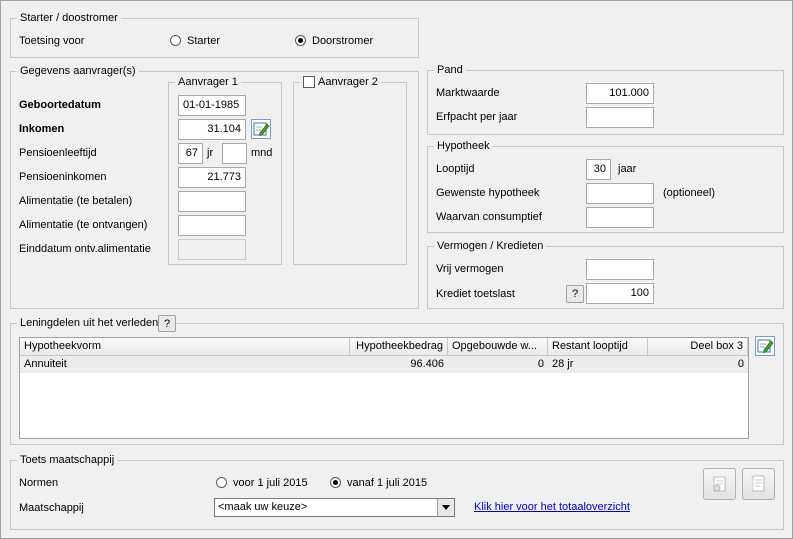  Describe the element at coordinates (234, 153) in the screenshot. I see `pensioen-mnd-input` at that location.